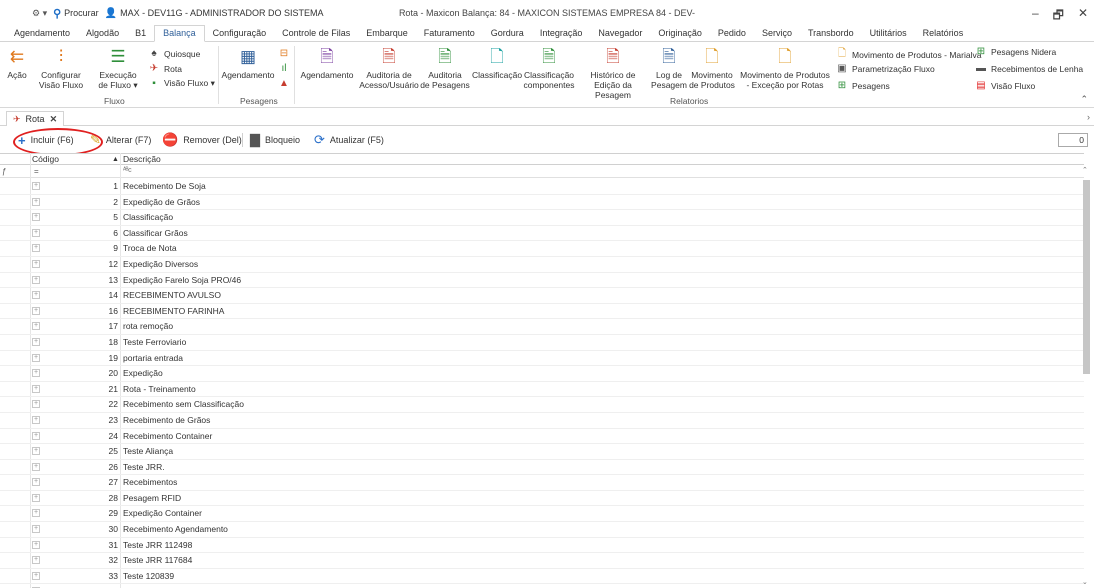  I want to click on pesagens-nidera-button: ⊞ Pesagens Nidera, so click(1015, 51).